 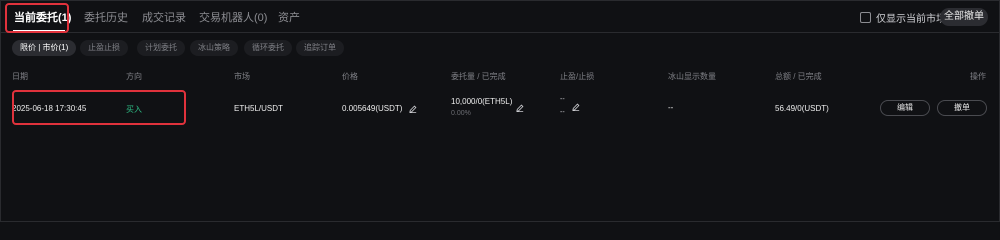 What do you see at coordinates (413, 109) in the screenshot?
I see `edit-price-pencil-icon` at bounding box center [413, 109].